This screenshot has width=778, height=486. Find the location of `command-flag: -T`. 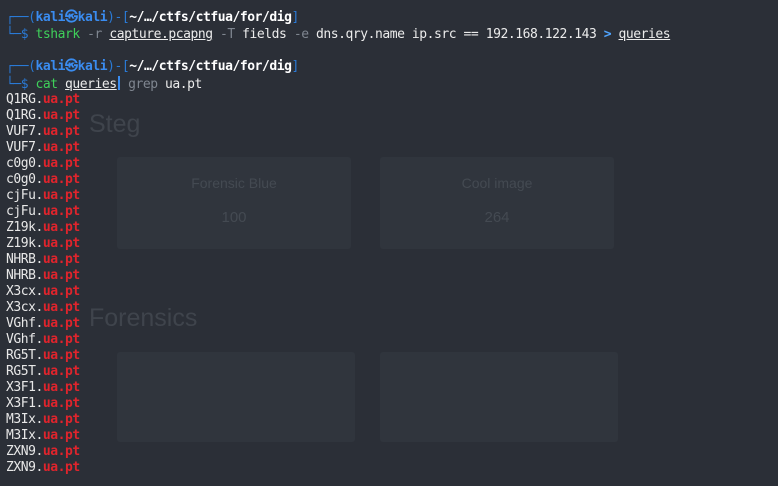

command-flag: -T is located at coordinates (227, 34).